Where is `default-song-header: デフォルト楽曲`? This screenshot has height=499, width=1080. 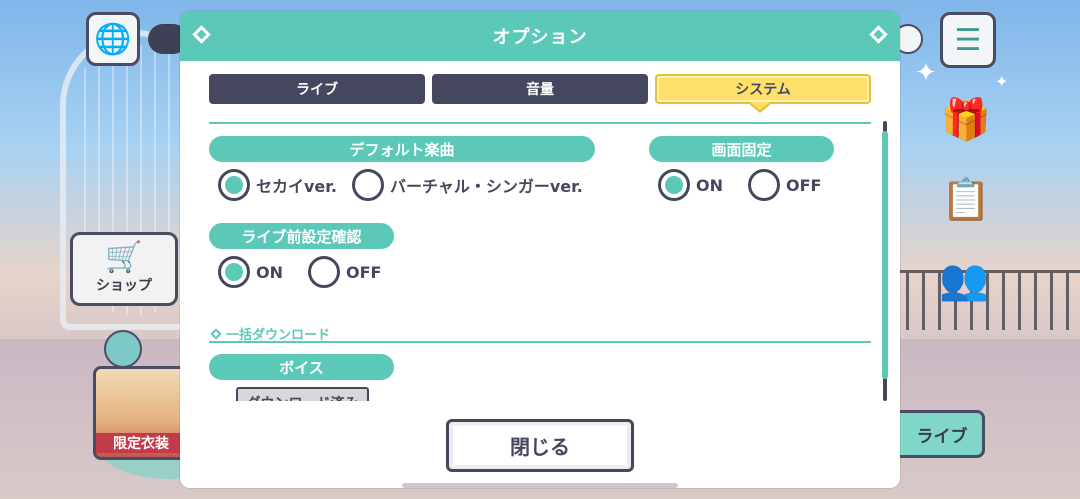 default-song-header: デフォルト楽曲 is located at coordinates (402, 149).